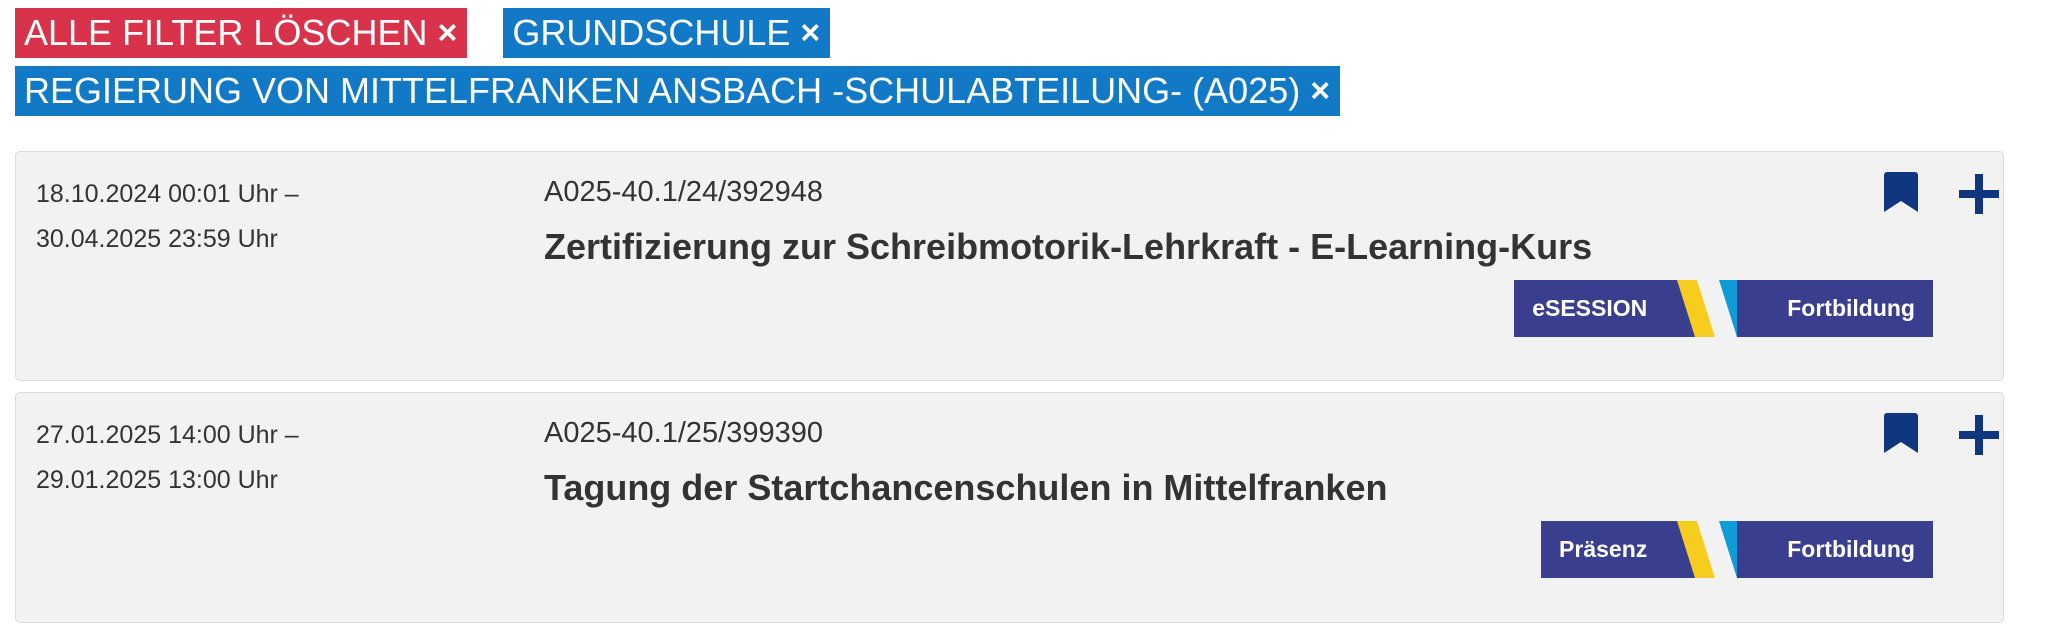 The image size is (2050, 629). What do you see at coordinates (157, 239) in the screenshot?
I see `date-end: 30.04.2025 23:59 Uhr` at bounding box center [157, 239].